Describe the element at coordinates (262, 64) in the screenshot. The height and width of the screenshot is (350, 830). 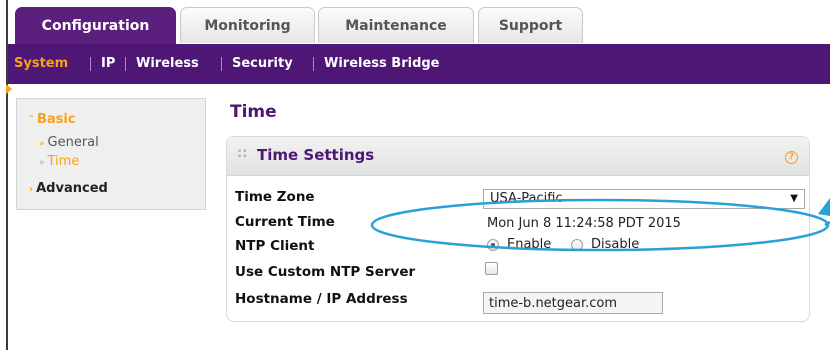
I see `subnav-security: Security` at that location.